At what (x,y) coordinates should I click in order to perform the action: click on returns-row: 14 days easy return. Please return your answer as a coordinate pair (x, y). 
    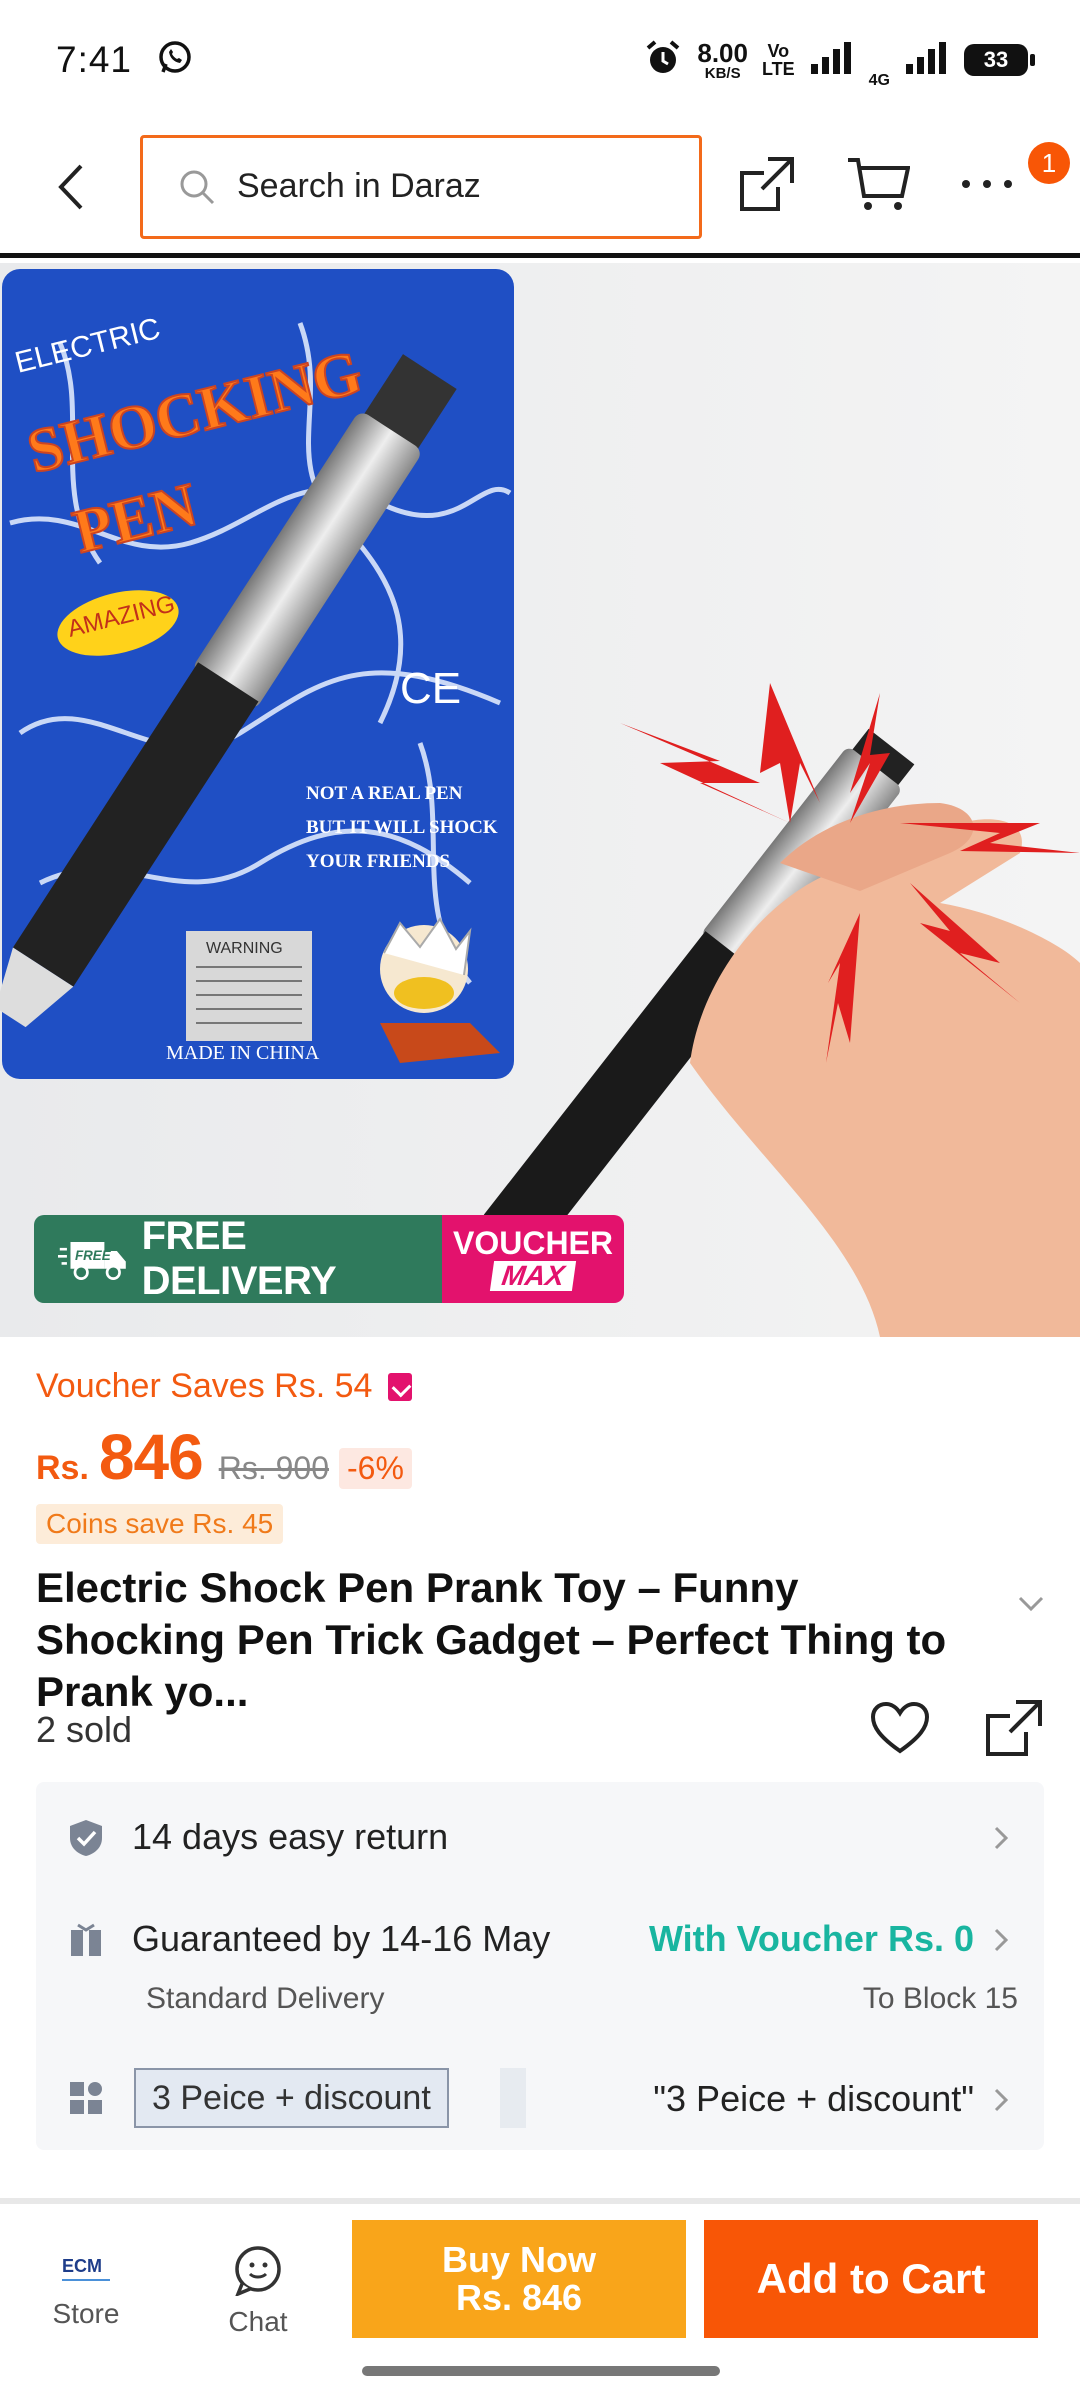
    Looking at the image, I should click on (540, 1837).